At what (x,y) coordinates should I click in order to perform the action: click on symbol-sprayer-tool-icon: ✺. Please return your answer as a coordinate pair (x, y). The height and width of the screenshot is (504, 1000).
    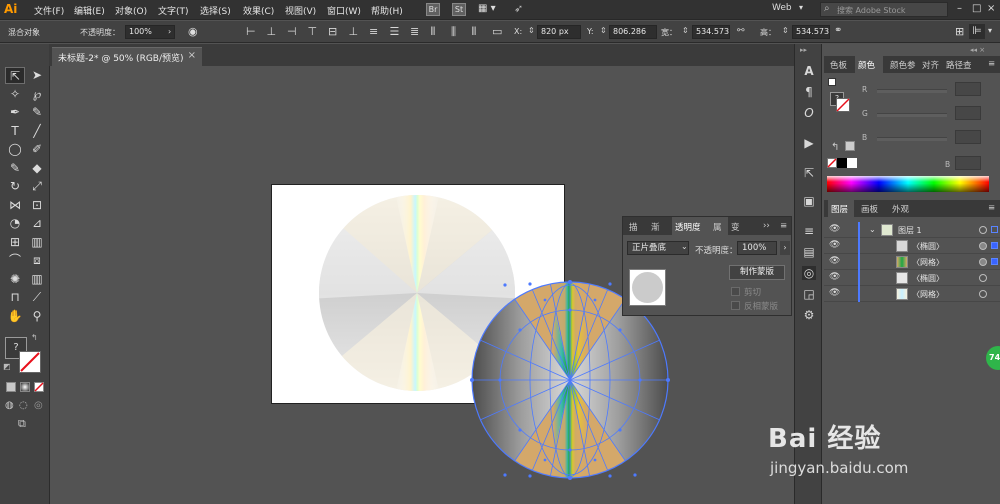
    Looking at the image, I should click on (15, 279).